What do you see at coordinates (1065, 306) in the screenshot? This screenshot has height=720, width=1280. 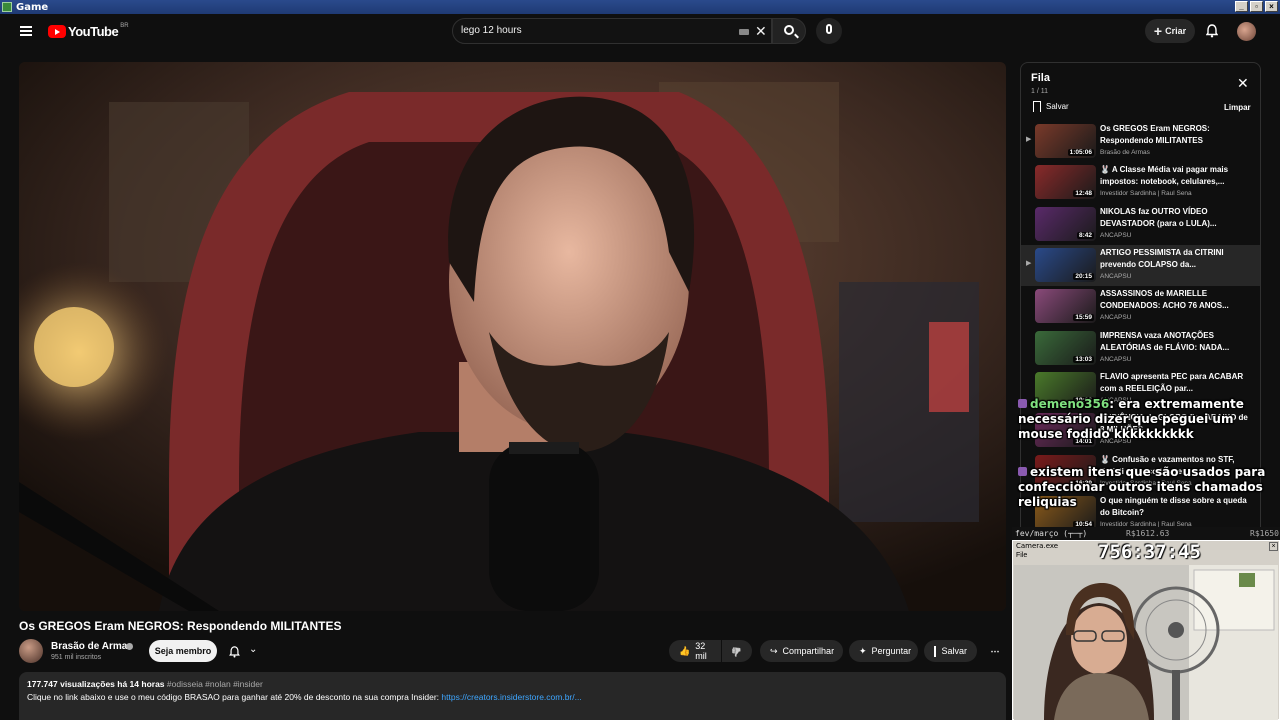 I see `queue-thumbnail: 15:59` at bounding box center [1065, 306].